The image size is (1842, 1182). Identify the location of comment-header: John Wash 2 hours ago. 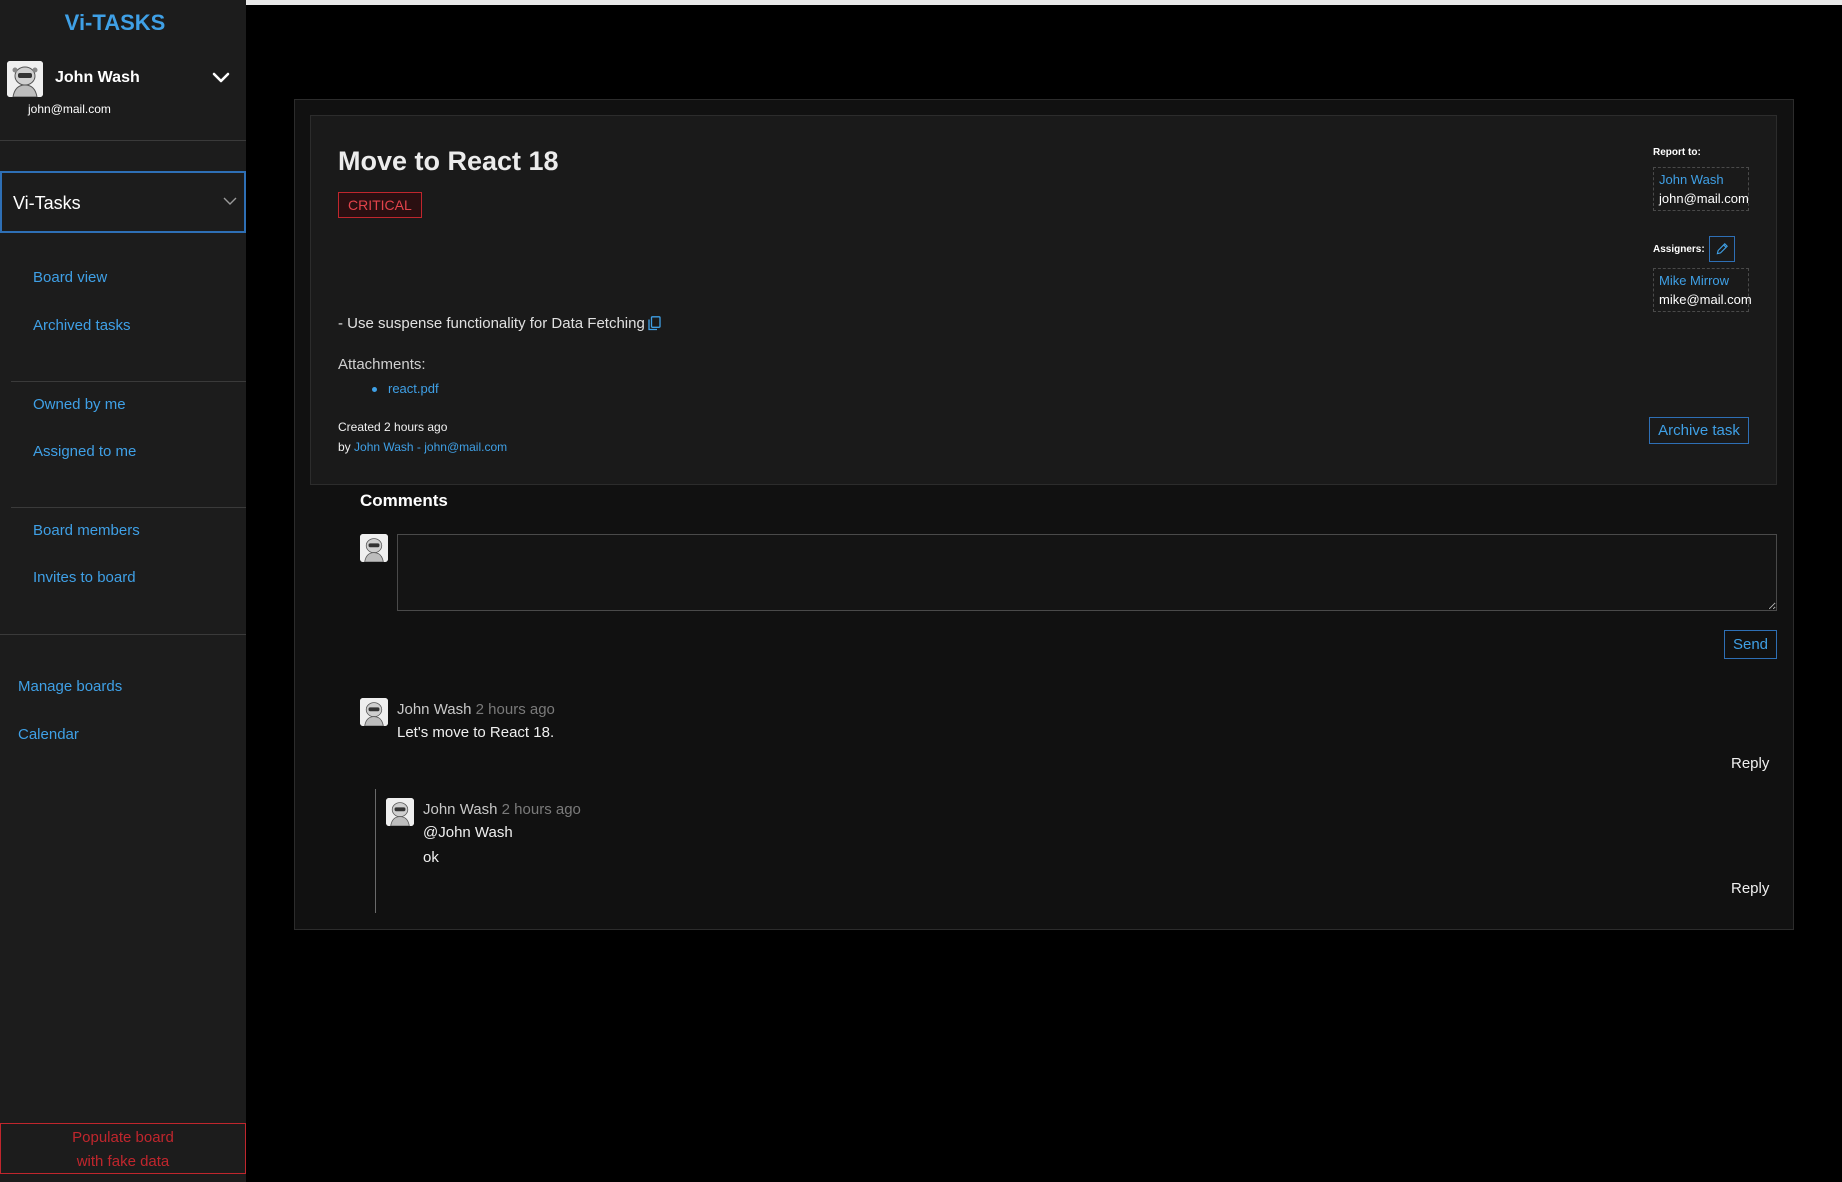
(476, 709).